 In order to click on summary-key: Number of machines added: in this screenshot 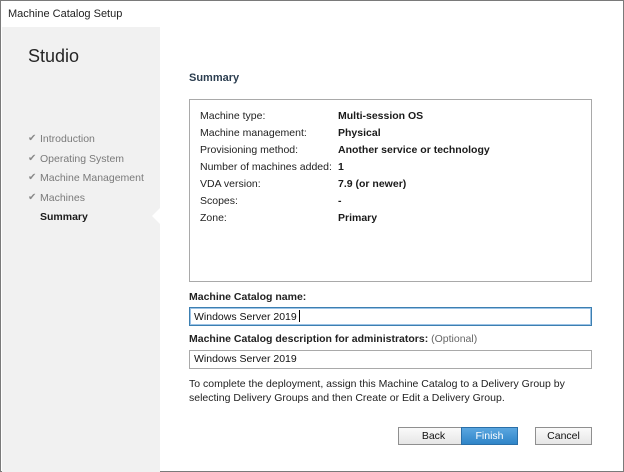, I will do `click(266, 167)`.